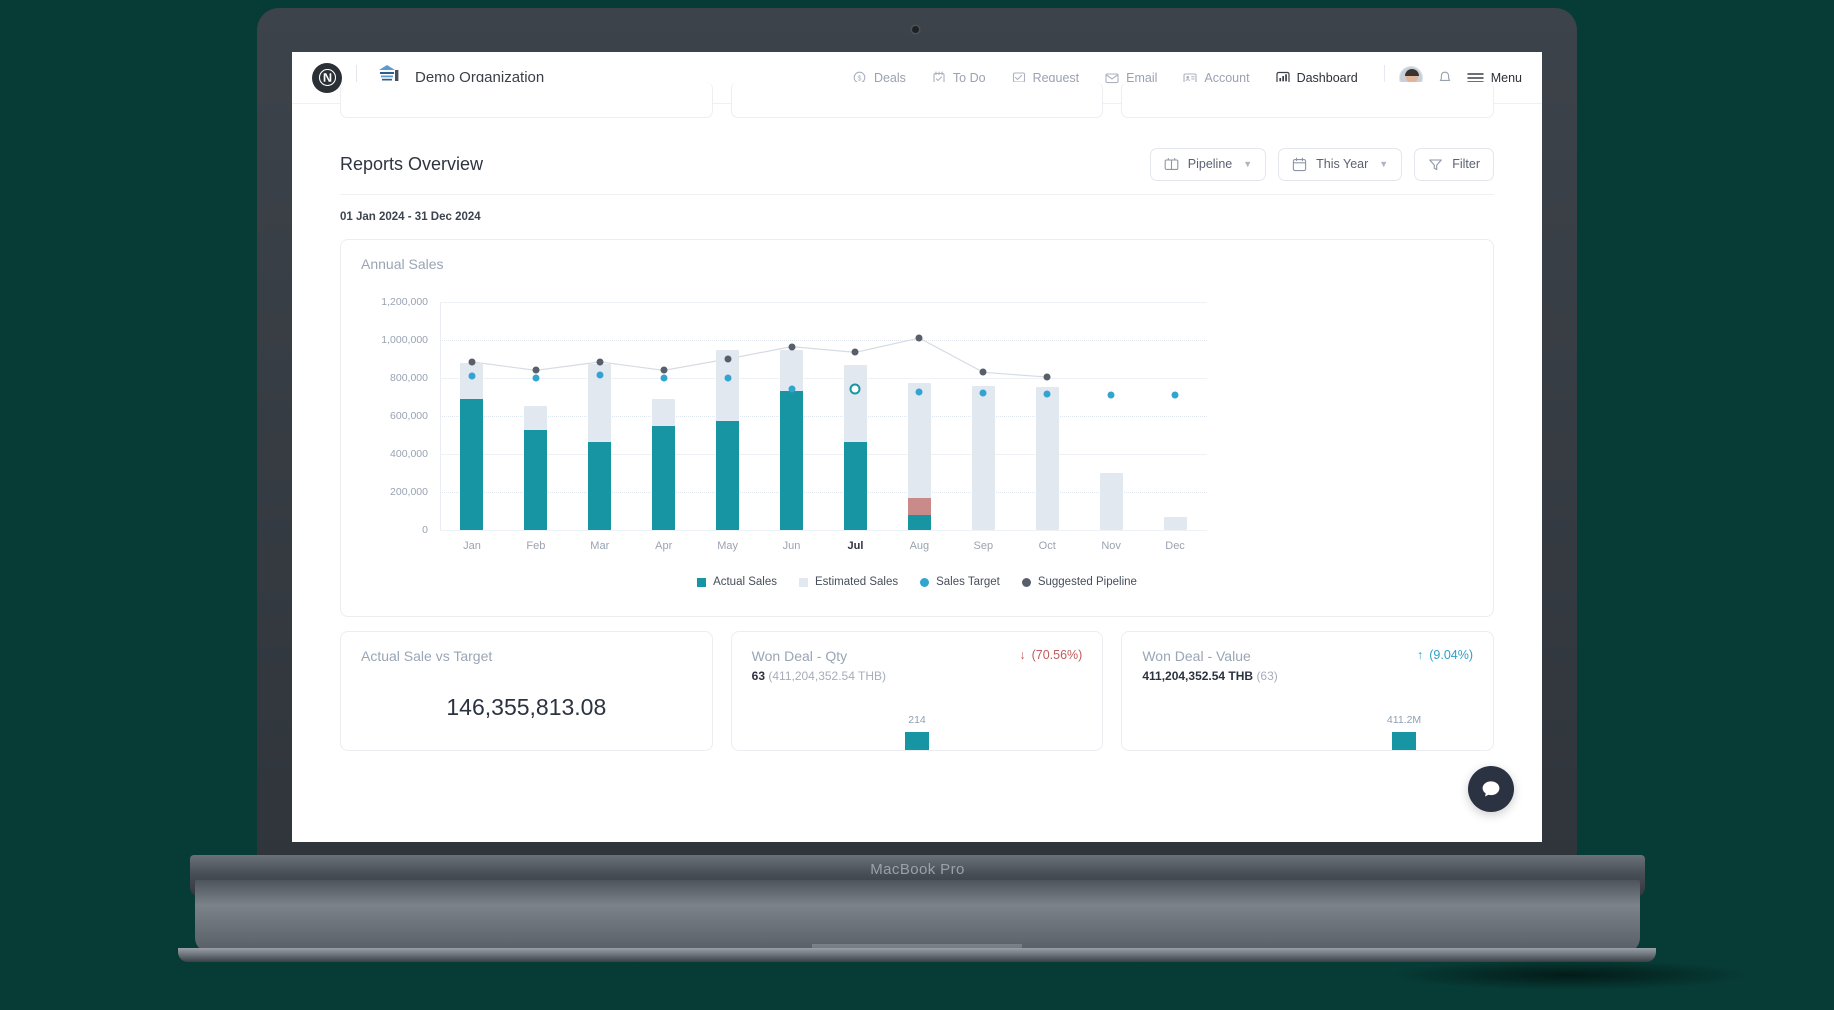  I want to click on chart-x-tick-label: Mar, so click(600, 546).